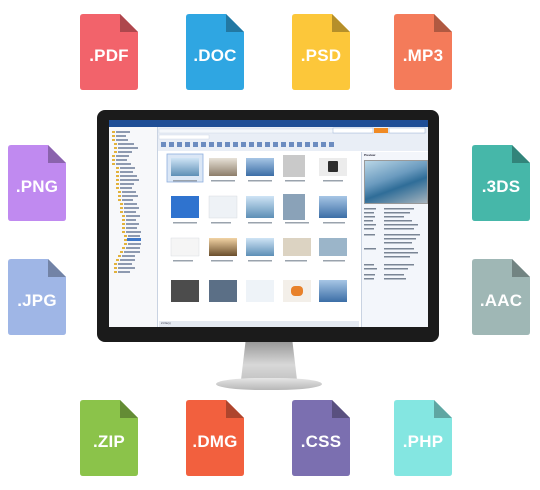  What do you see at coordinates (501, 186) in the screenshot?
I see `file-extension-label: .3DS` at bounding box center [501, 186].